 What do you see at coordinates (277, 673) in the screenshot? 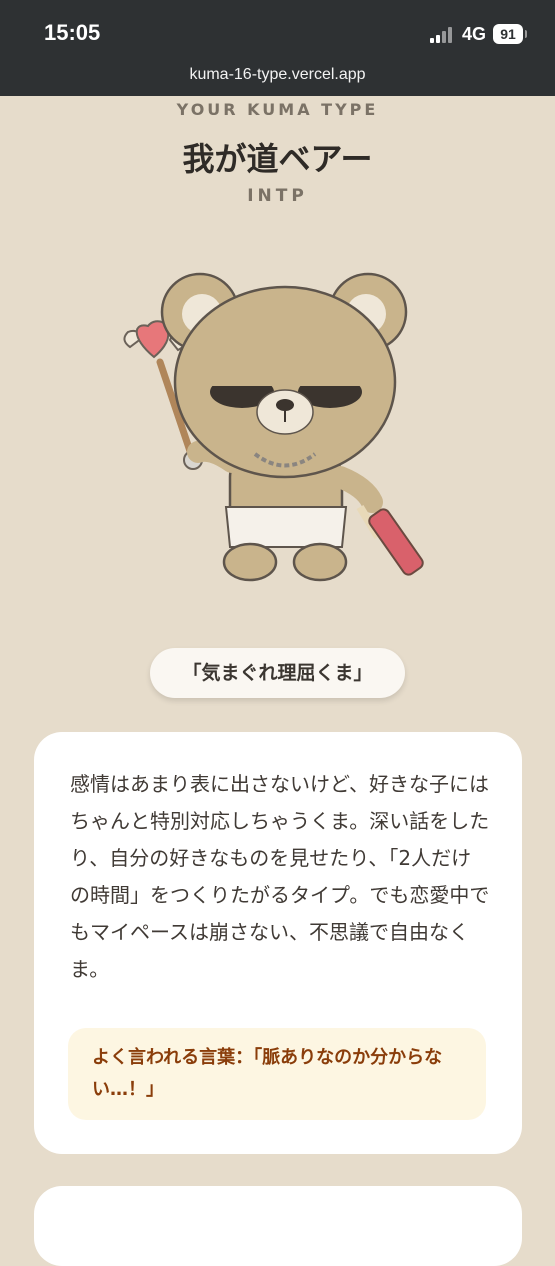
I see `nickname-badge: 「気まぐれ理屈くま」` at bounding box center [277, 673].